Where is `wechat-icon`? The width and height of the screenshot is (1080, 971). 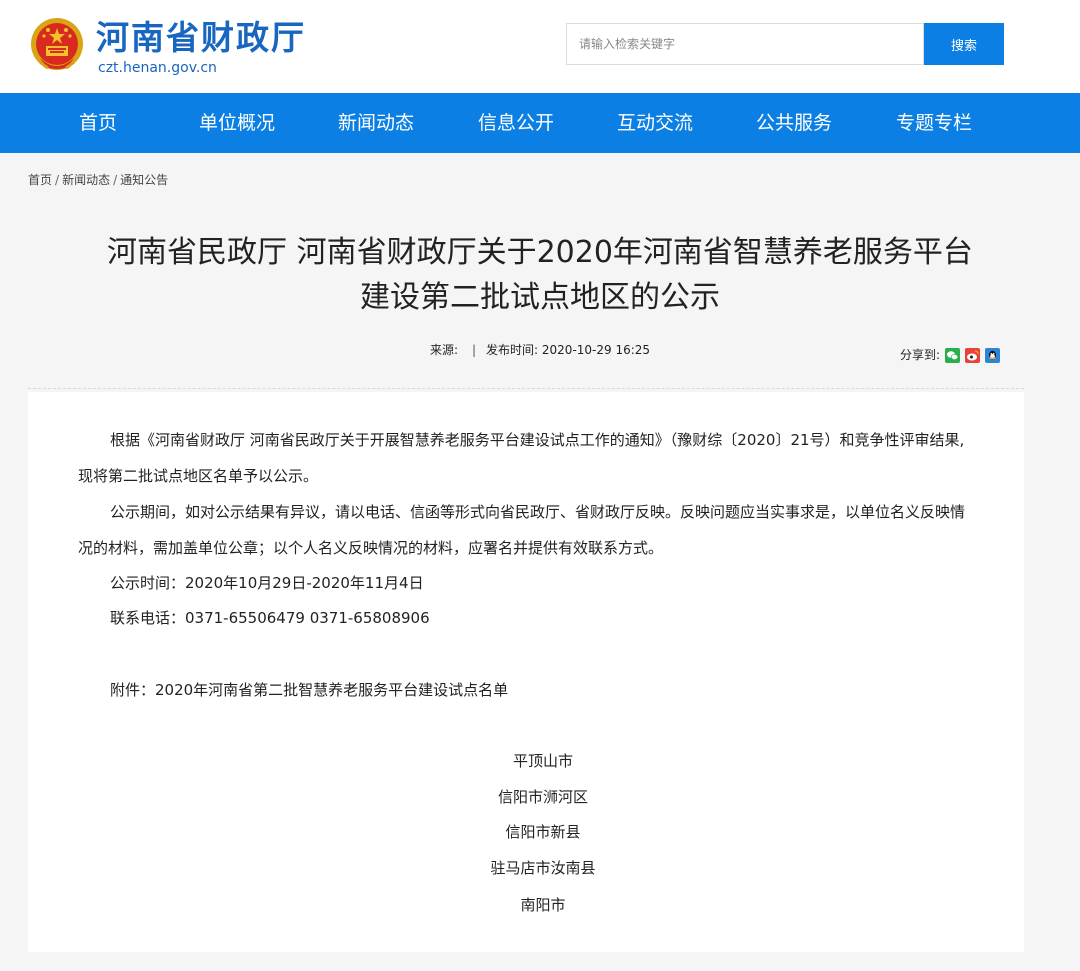 wechat-icon is located at coordinates (953, 355).